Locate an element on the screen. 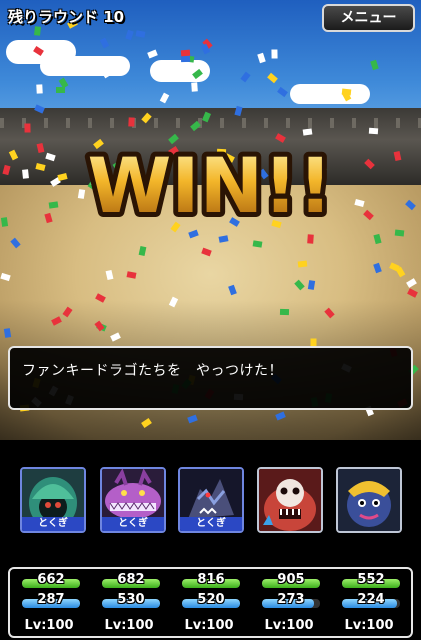  skull-mask-monster-icon is located at coordinates (290, 500).